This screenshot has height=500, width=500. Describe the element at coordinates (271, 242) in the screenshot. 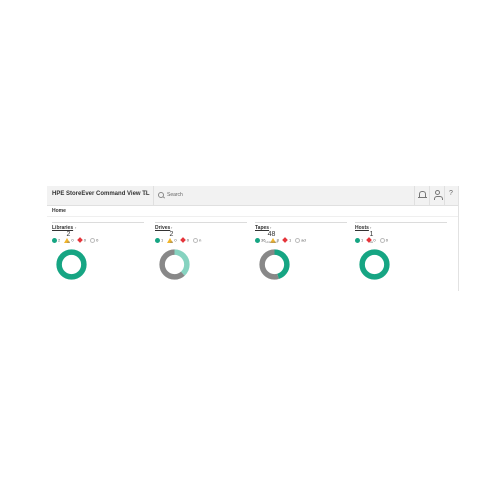

I see `donut-label: Unknown` at that location.